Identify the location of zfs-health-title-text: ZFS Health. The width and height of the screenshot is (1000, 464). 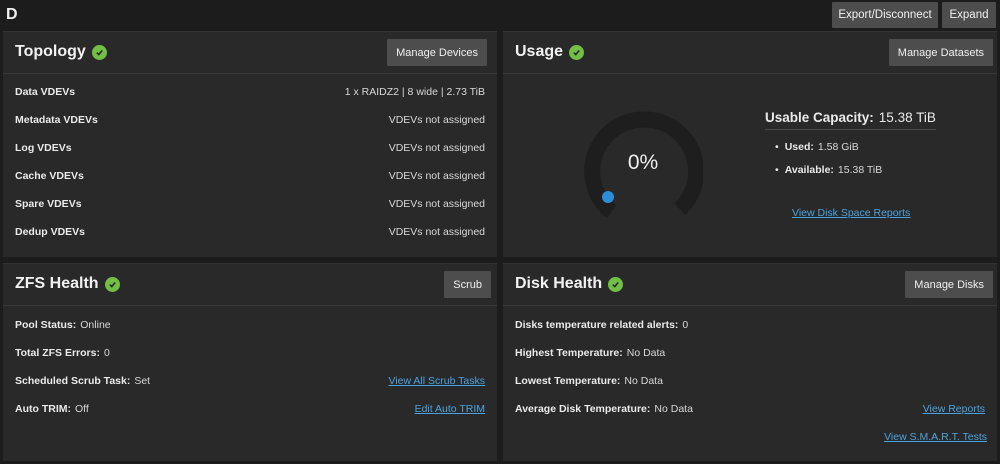
(57, 283).